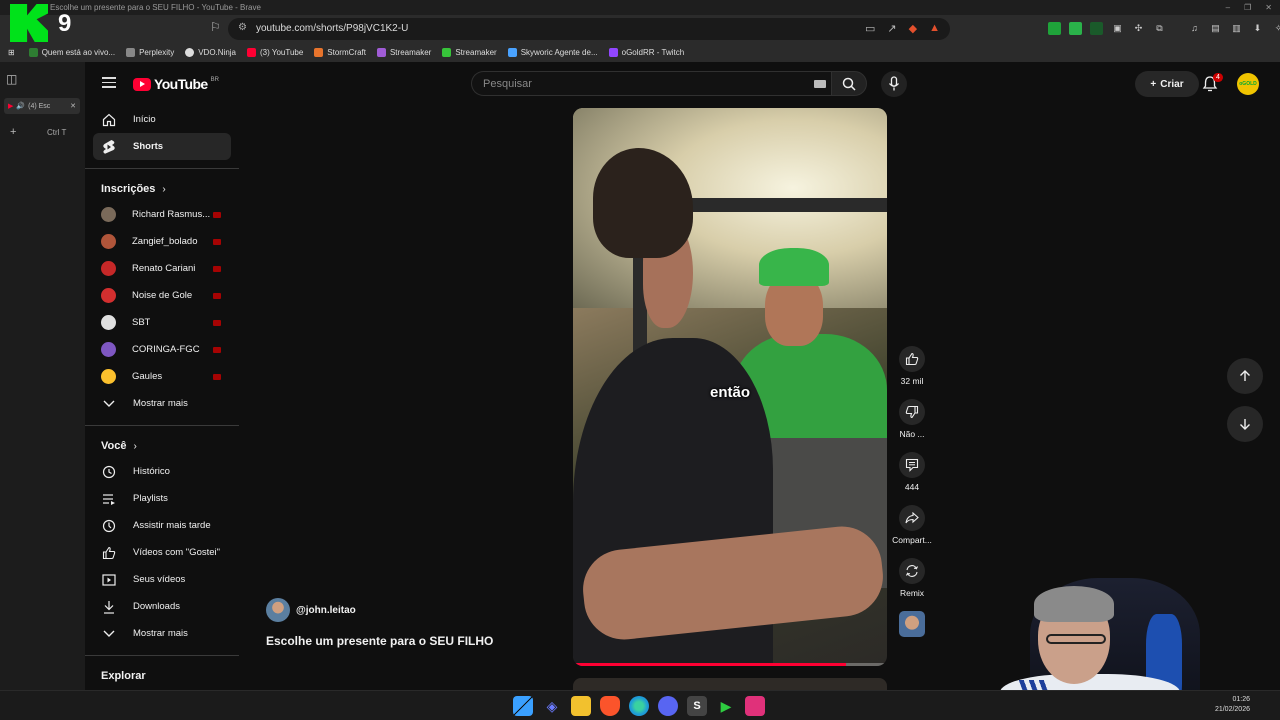 The width and height of the screenshot is (1280, 720). I want to click on new-tab-icon: +, so click(13, 132).